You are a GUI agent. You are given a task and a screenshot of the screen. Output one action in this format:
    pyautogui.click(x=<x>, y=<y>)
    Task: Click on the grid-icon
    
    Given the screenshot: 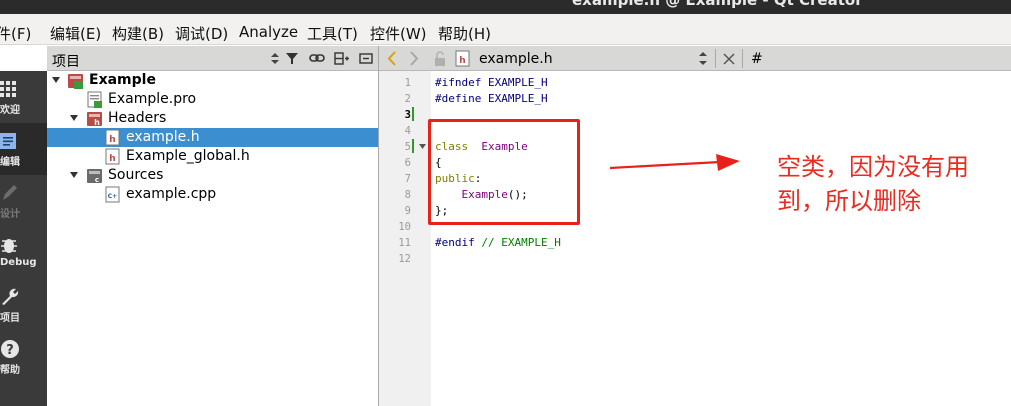 What is the action you would take?
    pyautogui.click(x=8, y=89)
    